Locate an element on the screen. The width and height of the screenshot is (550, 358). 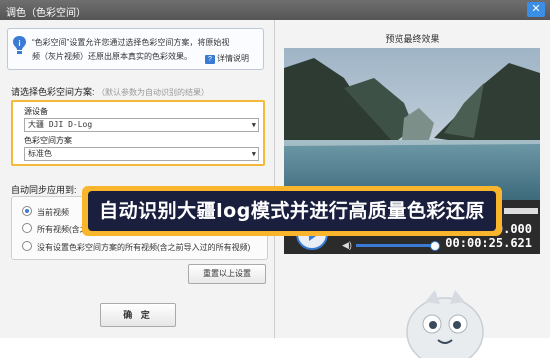
promo-banner: 自动识别大疆log模式并进行高质量色彩还原 is located at coordinates (292, 211).